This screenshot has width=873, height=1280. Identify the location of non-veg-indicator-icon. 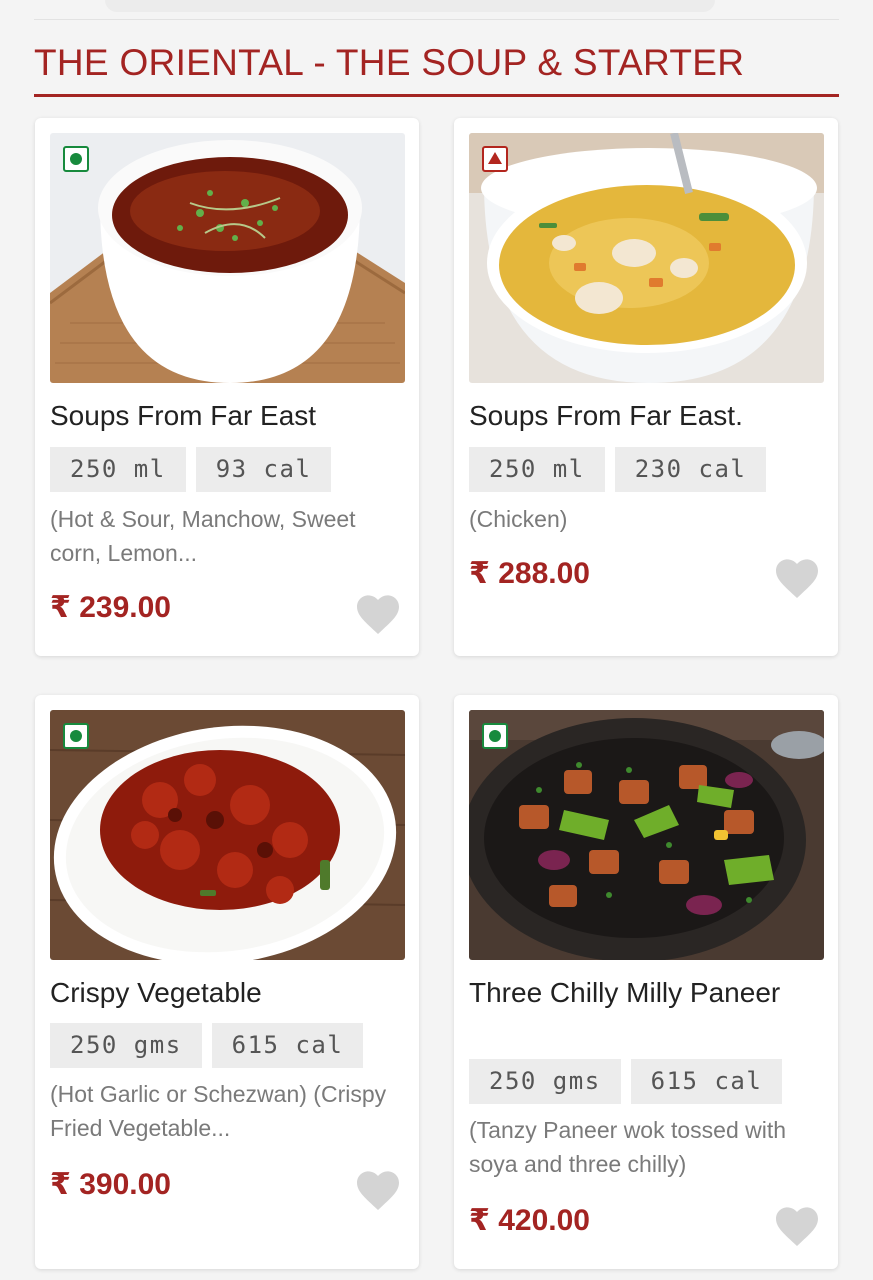
(495, 159).